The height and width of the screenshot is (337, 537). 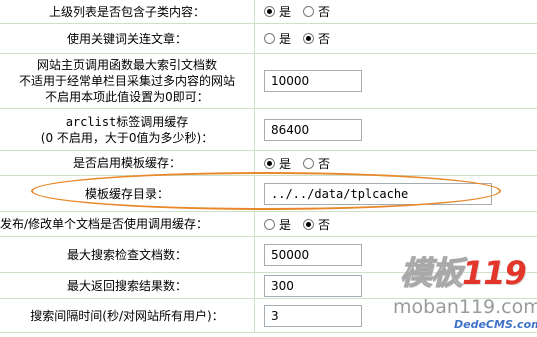 What do you see at coordinates (127, 254) in the screenshot?
I see `setting-label: 最大搜索检查文档数：` at bounding box center [127, 254].